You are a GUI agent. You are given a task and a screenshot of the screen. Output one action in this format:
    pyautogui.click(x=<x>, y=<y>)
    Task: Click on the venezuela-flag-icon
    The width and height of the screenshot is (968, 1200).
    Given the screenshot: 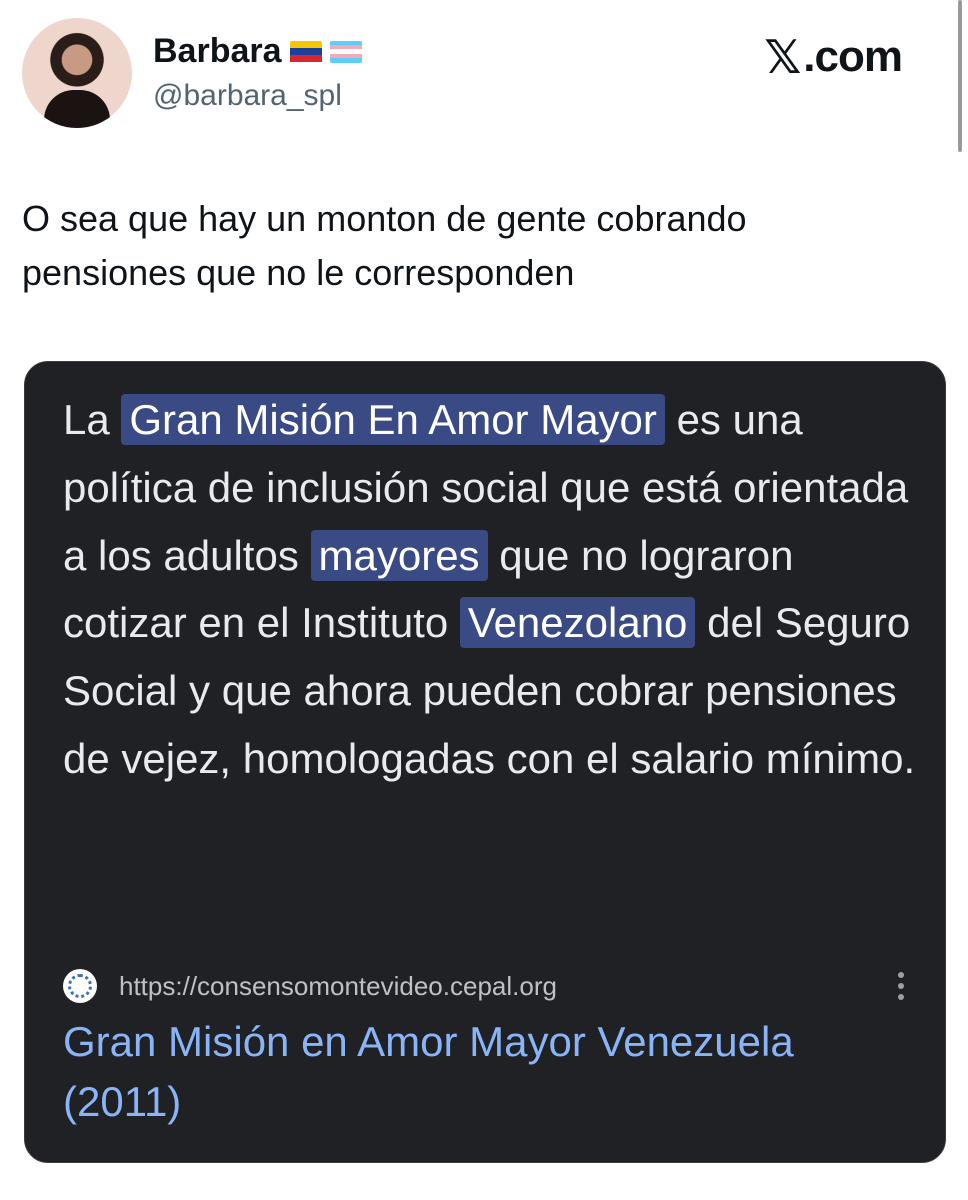 What is the action you would take?
    pyautogui.click(x=305, y=51)
    